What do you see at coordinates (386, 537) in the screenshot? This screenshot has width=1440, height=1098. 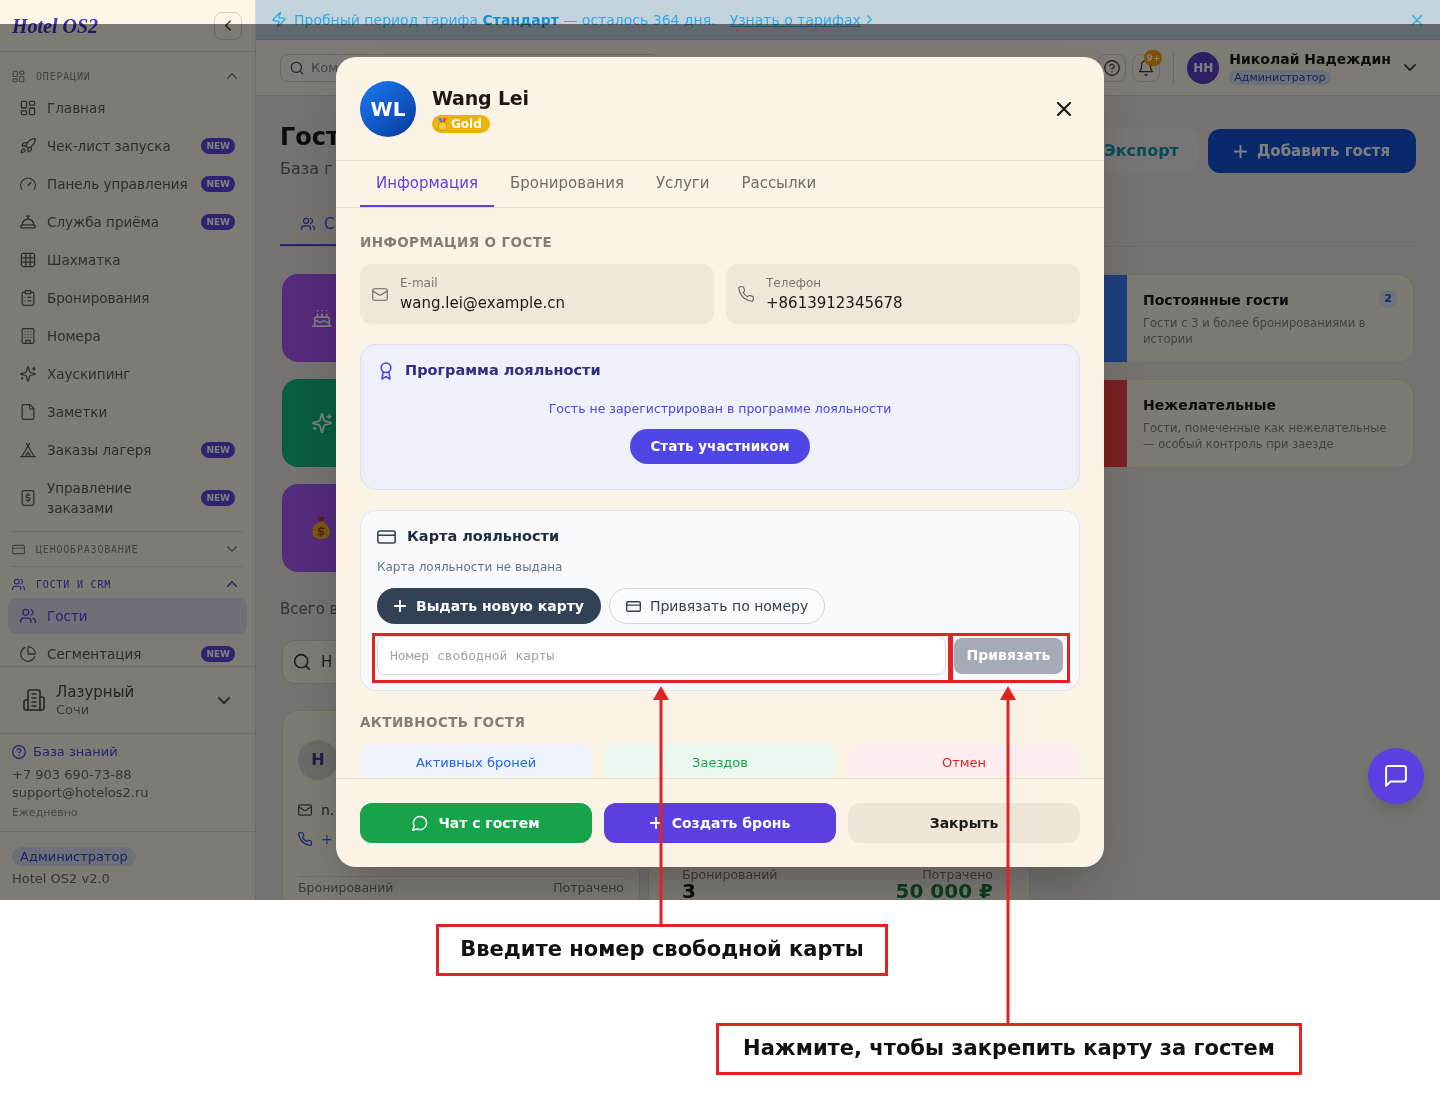 I see `card-icon` at bounding box center [386, 537].